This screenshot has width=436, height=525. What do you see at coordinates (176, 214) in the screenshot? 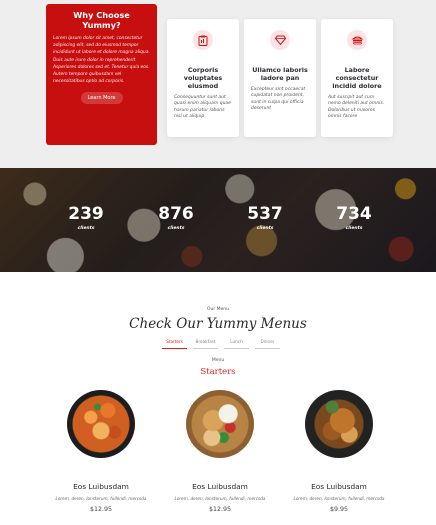
I see `stat-value: 876` at bounding box center [176, 214].